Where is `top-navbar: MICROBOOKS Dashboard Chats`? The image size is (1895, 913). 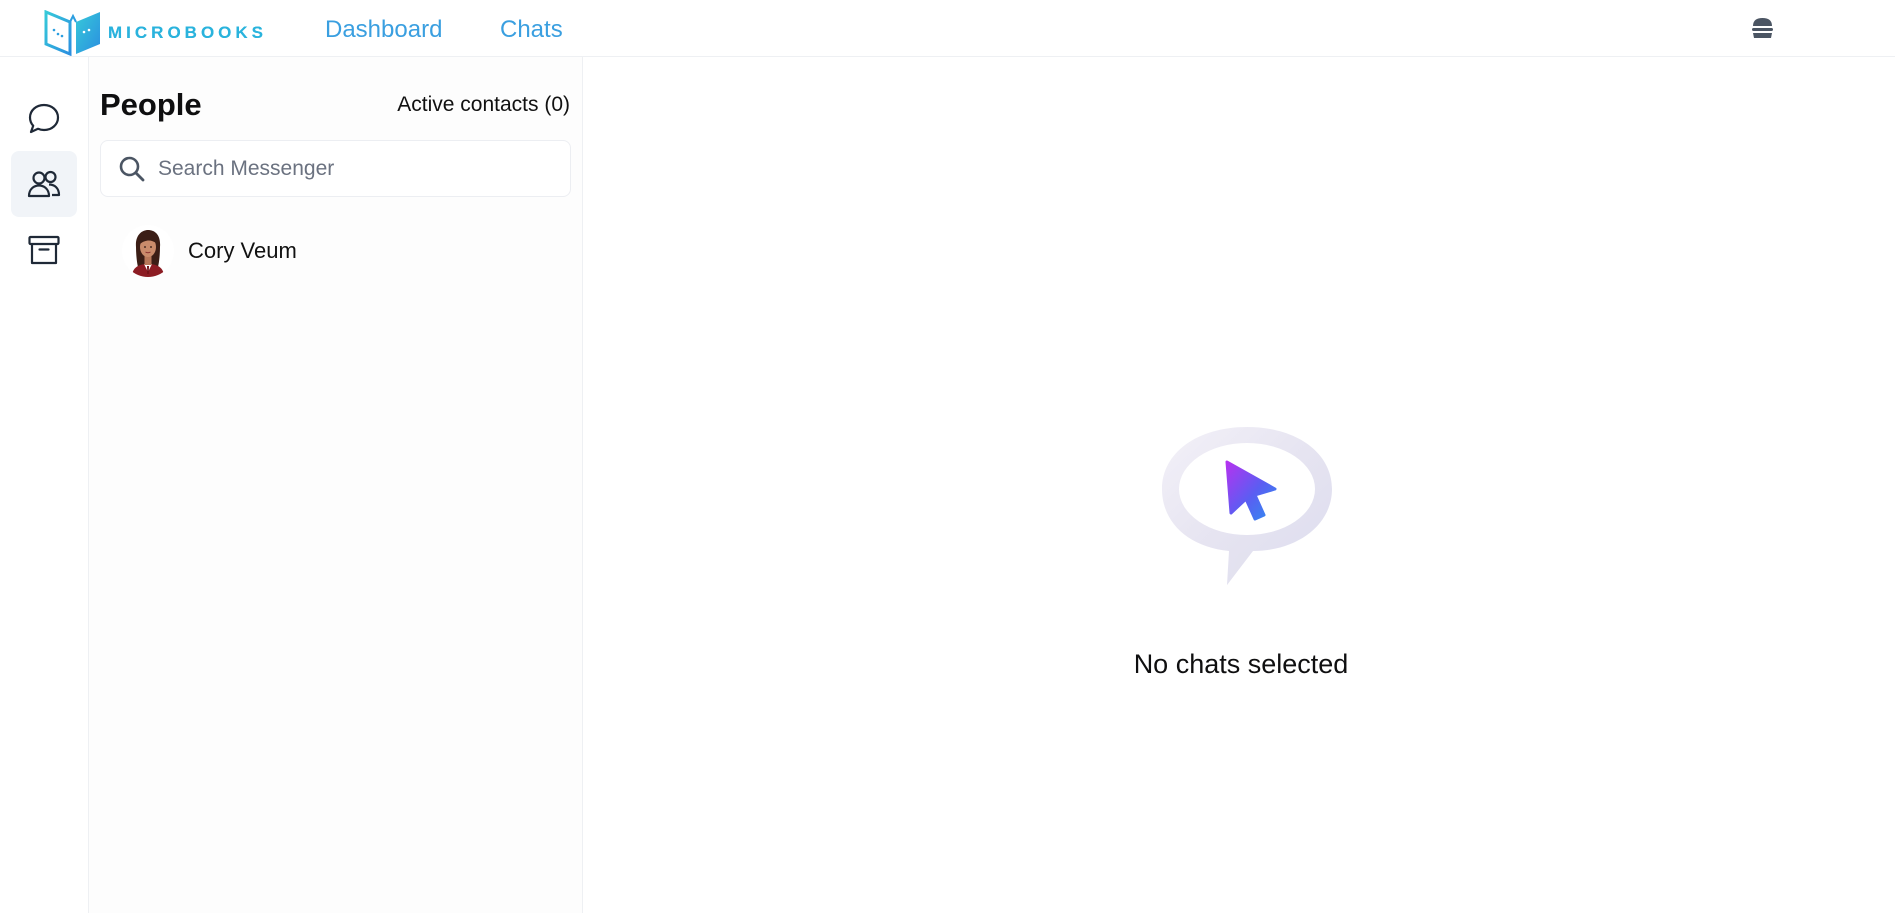
top-navbar: MICROBOOKS Dashboard Chats is located at coordinates (947, 28).